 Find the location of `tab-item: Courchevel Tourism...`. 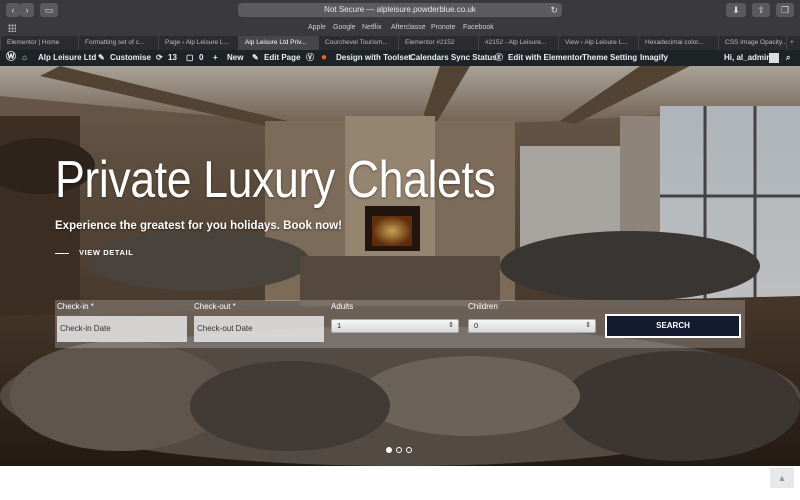

tab-item: Courchevel Tourism... is located at coordinates (358, 43).